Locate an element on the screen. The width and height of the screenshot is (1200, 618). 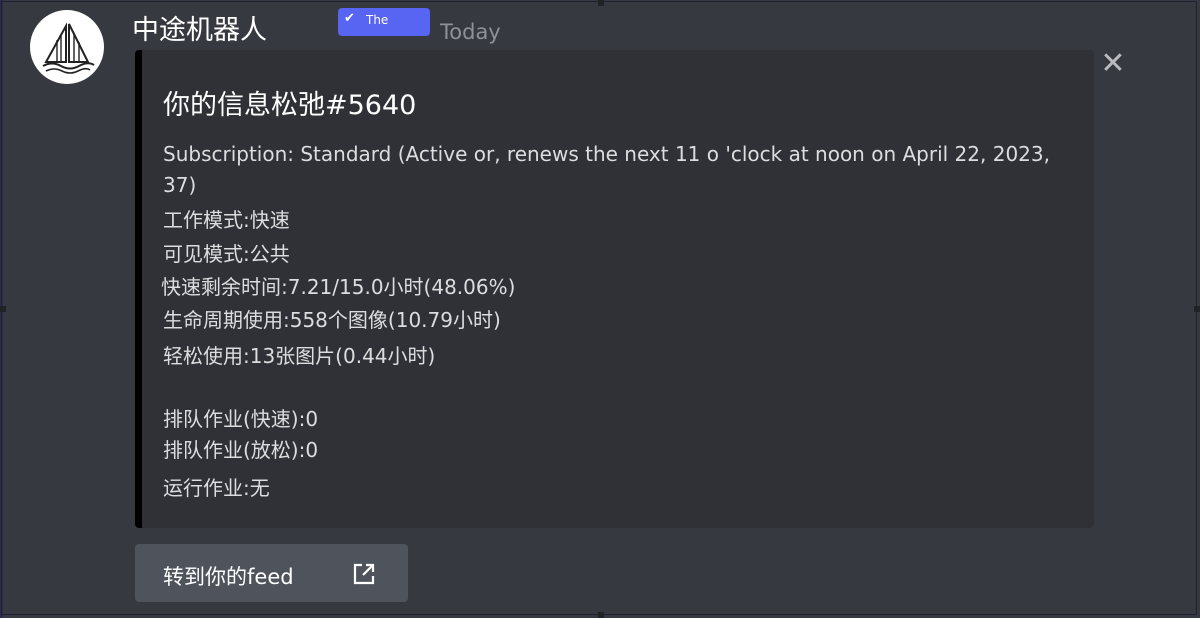
embed-title: 你的信息松弛#5640 is located at coordinates (290, 105).